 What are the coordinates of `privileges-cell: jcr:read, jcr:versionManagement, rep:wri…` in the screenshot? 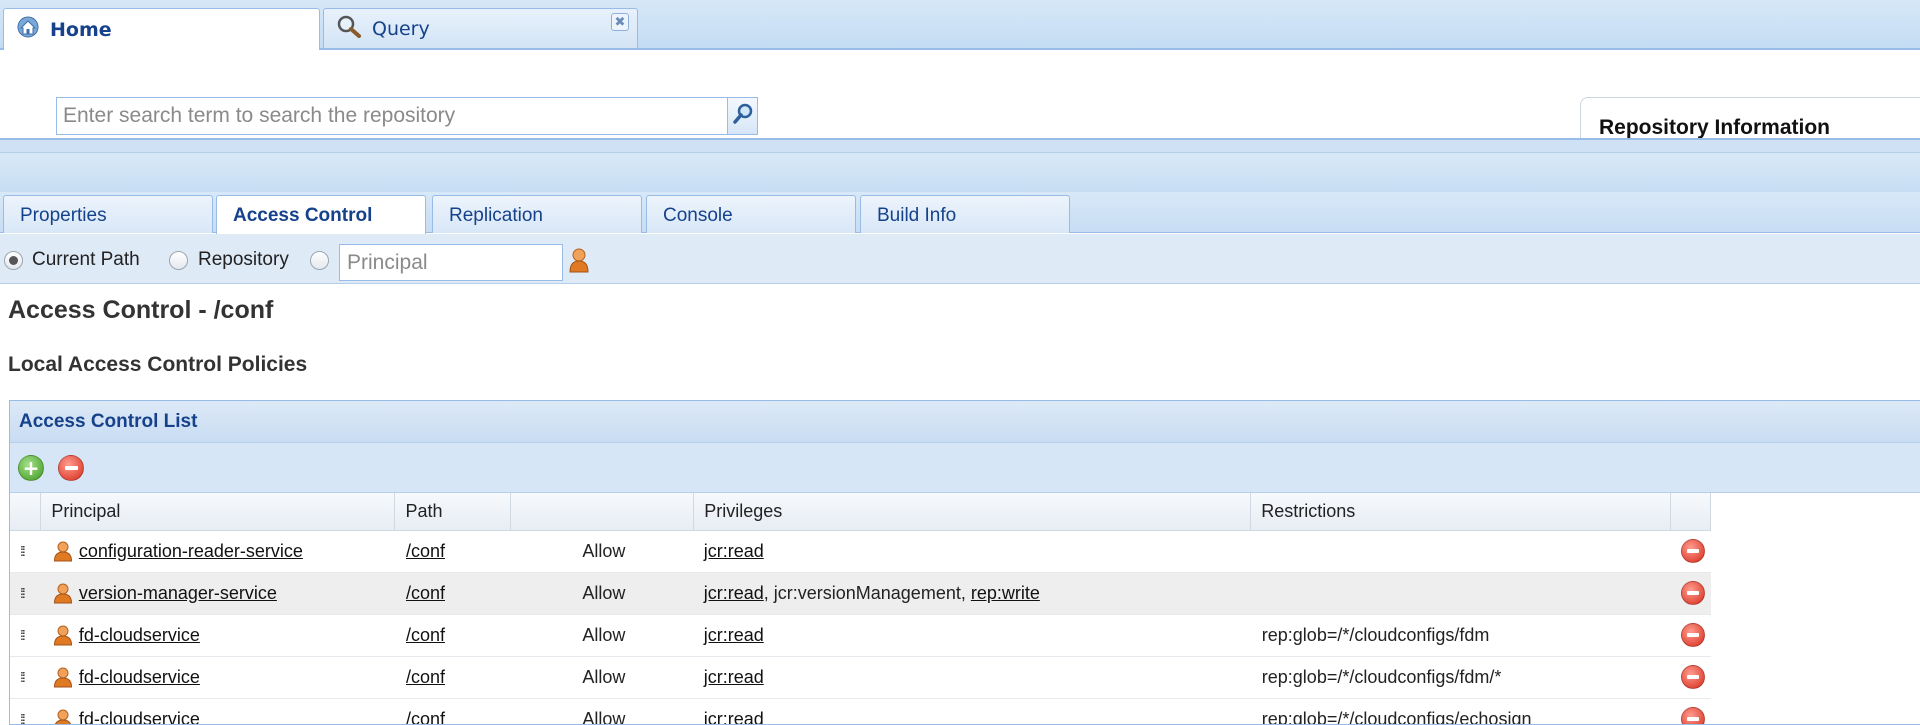 It's located at (972, 593).